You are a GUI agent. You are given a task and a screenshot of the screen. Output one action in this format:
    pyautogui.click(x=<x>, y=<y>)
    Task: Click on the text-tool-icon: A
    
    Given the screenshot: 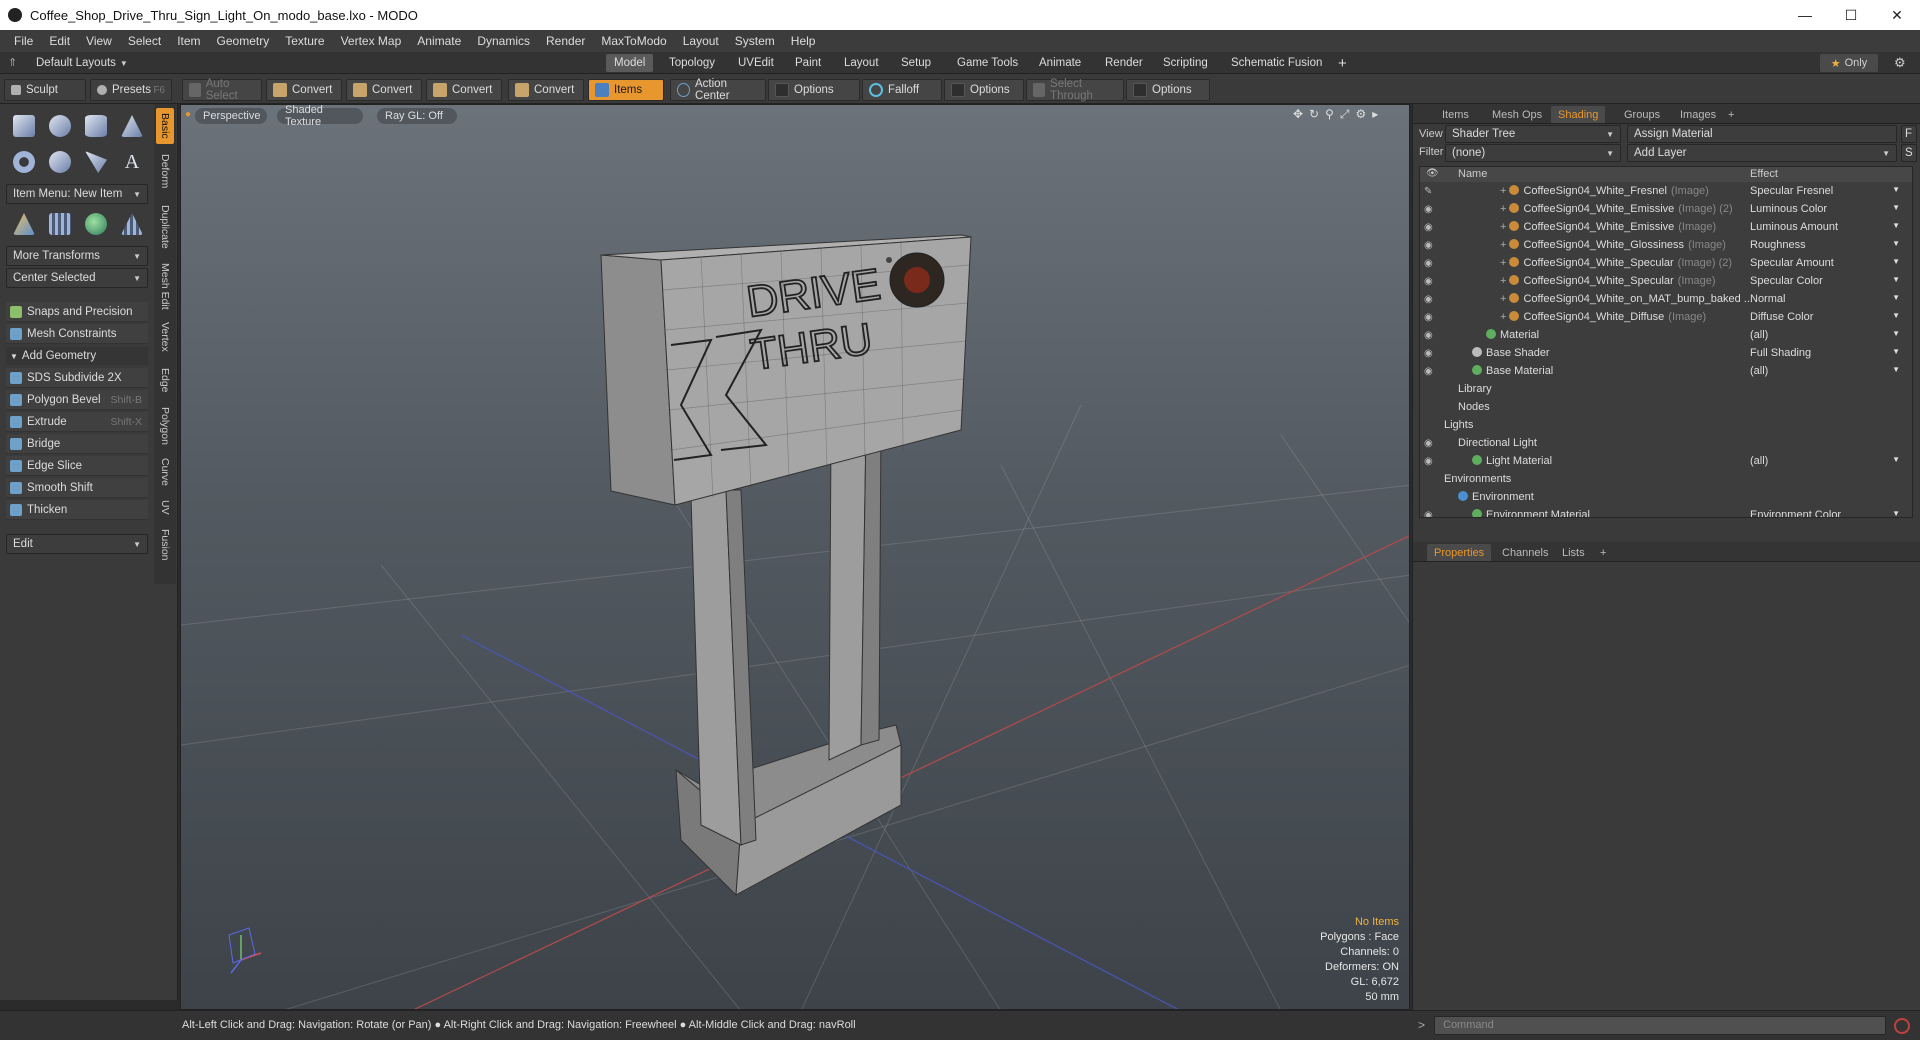 What is the action you would take?
    pyautogui.click(x=132, y=162)
    